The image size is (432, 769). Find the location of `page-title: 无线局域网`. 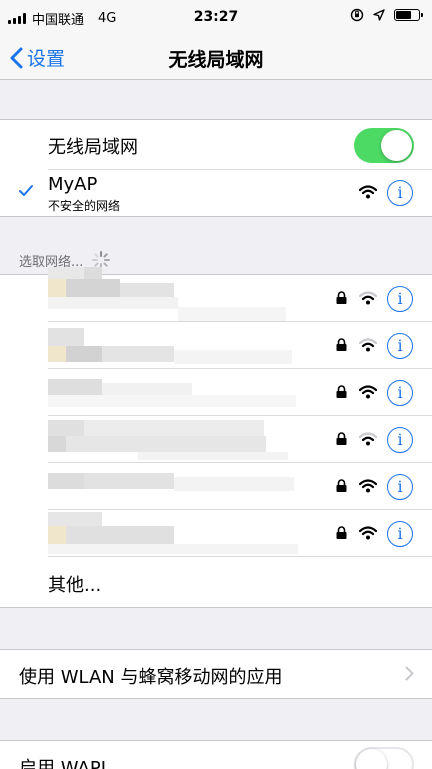

page-title: 无线局域网 is located at coordinates (216, 60).